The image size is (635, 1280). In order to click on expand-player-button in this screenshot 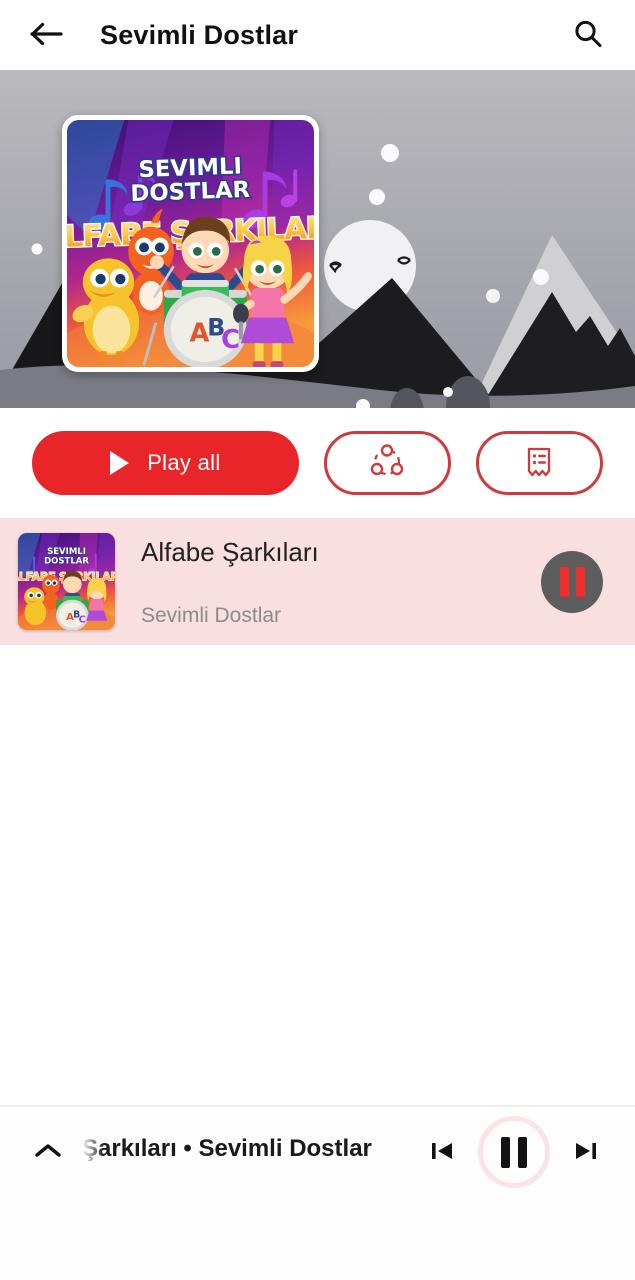, I will do `click(48, 1152)`.